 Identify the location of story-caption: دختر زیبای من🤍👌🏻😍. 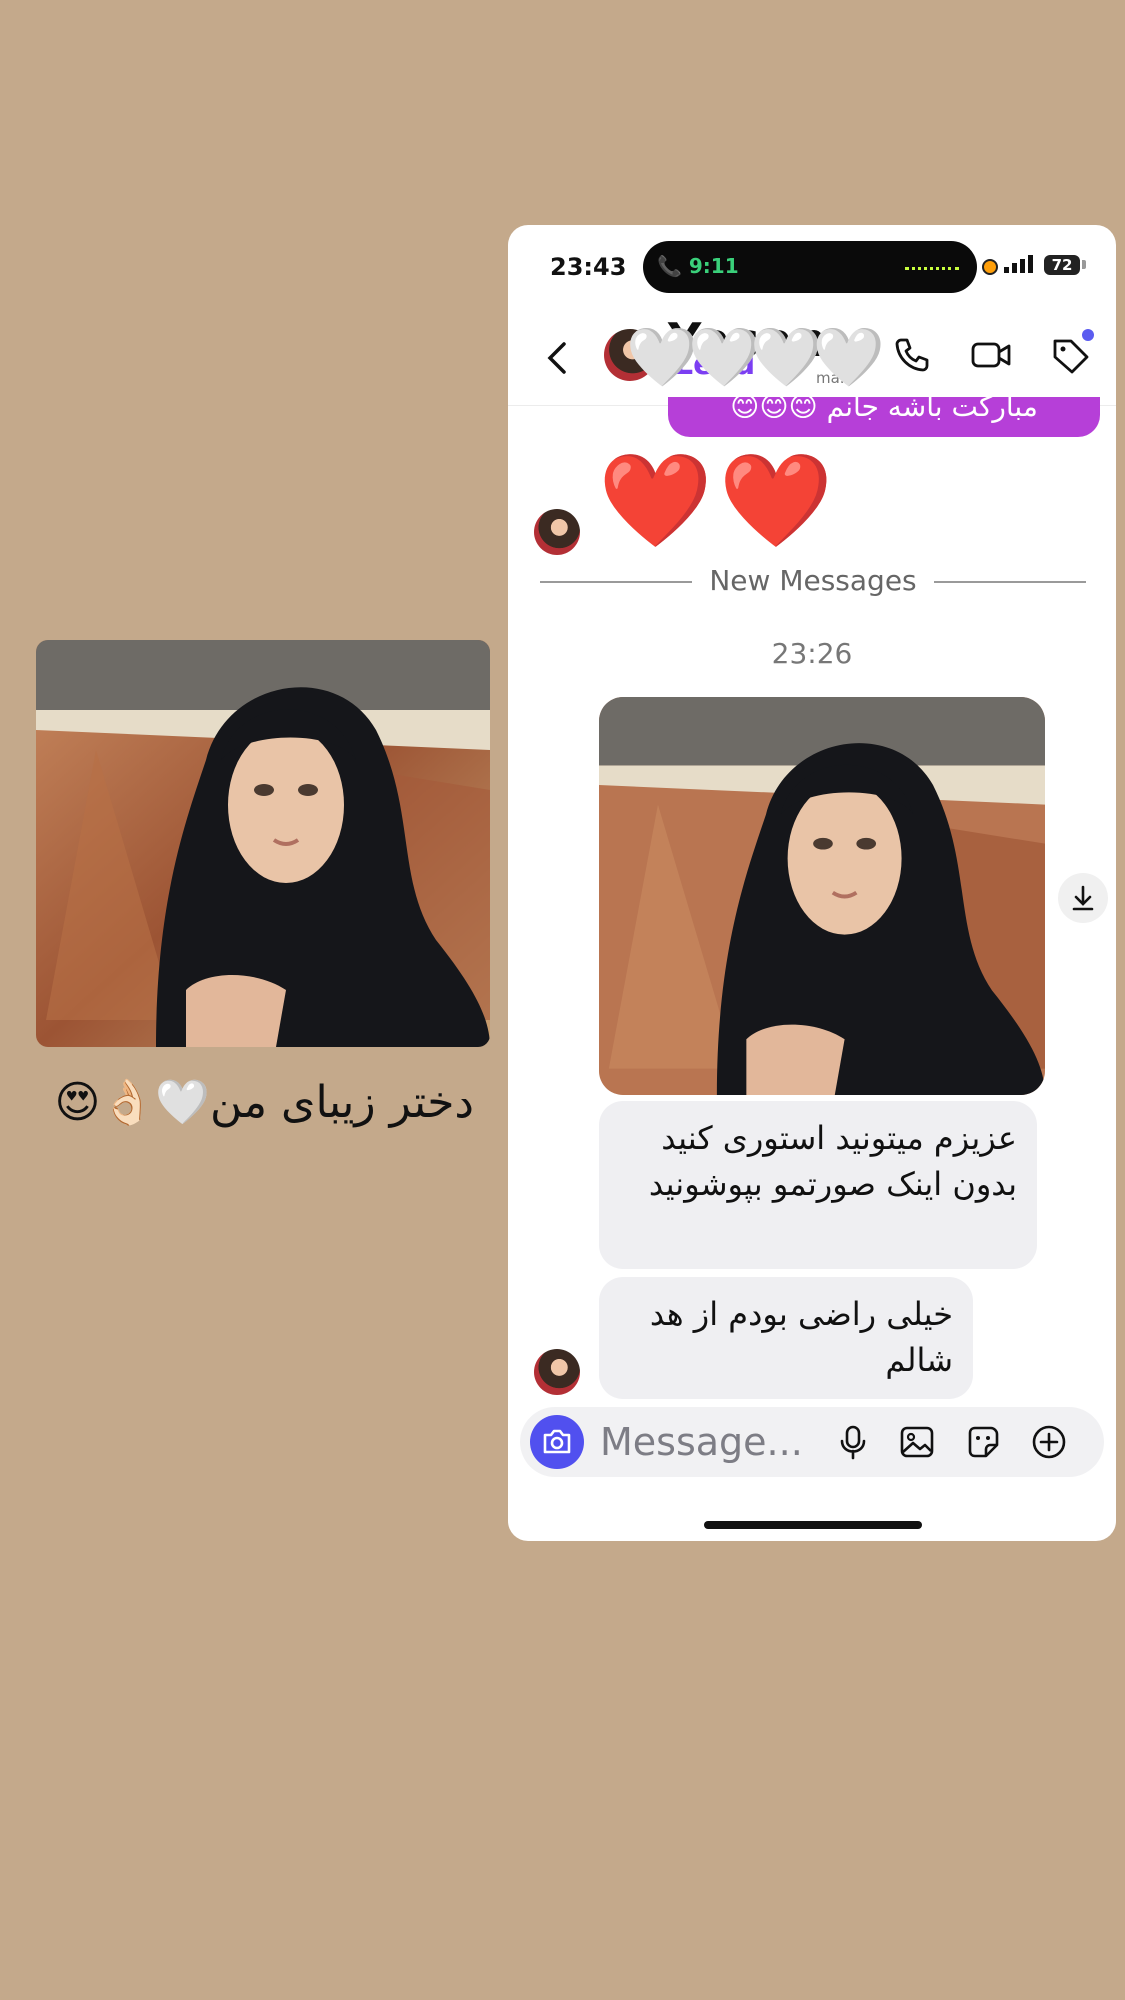
(254, 1103).